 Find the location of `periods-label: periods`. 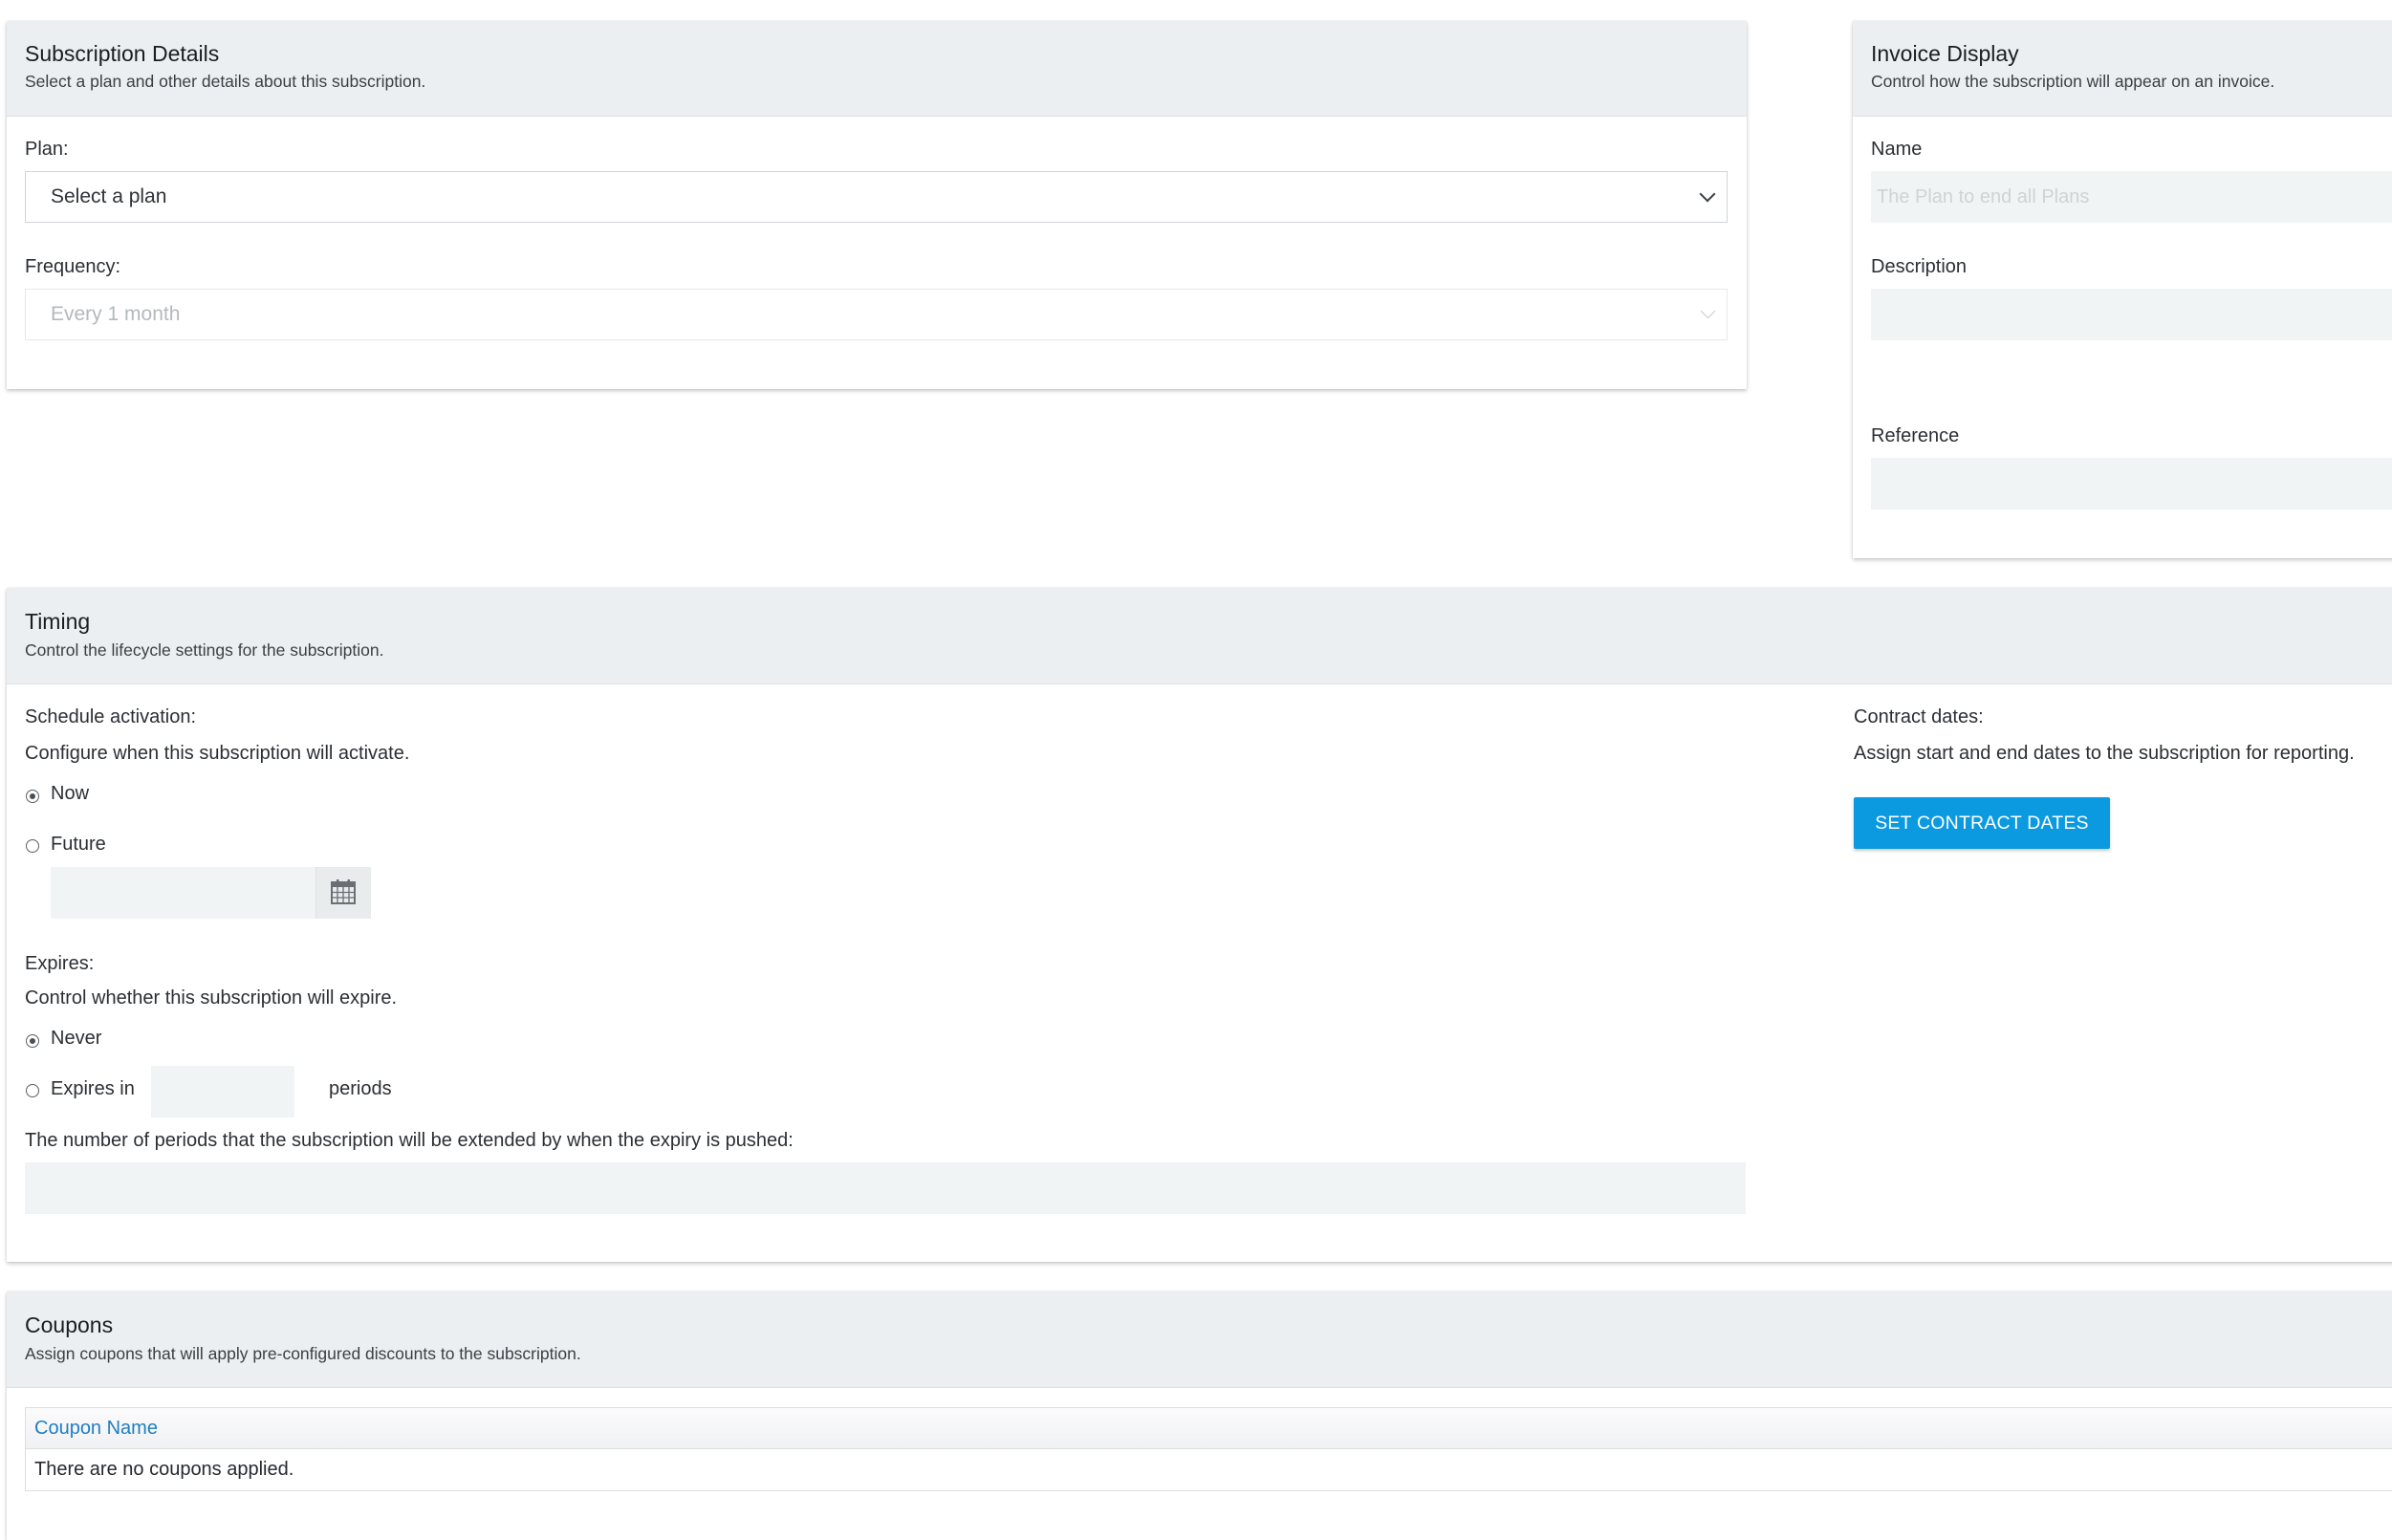

periods-label: periods is located at coordinates (360, 1089).